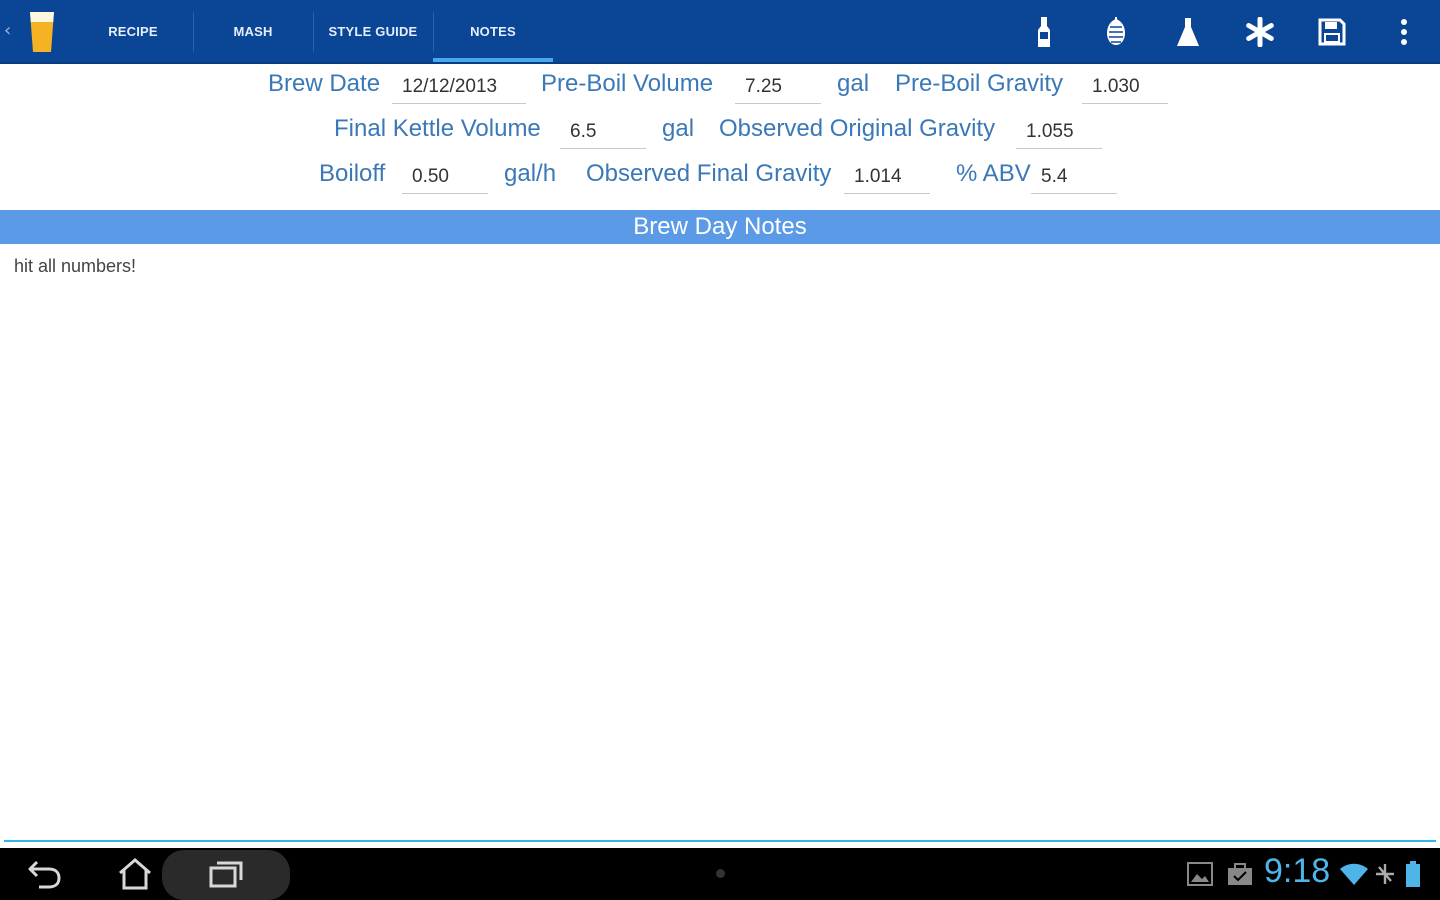 This screenshot has width=1440, height=900. What do you see at coordinates (493, 31) in the screenshot?
I see `tab-notes: NOTES` at bounding box center [493, 31].